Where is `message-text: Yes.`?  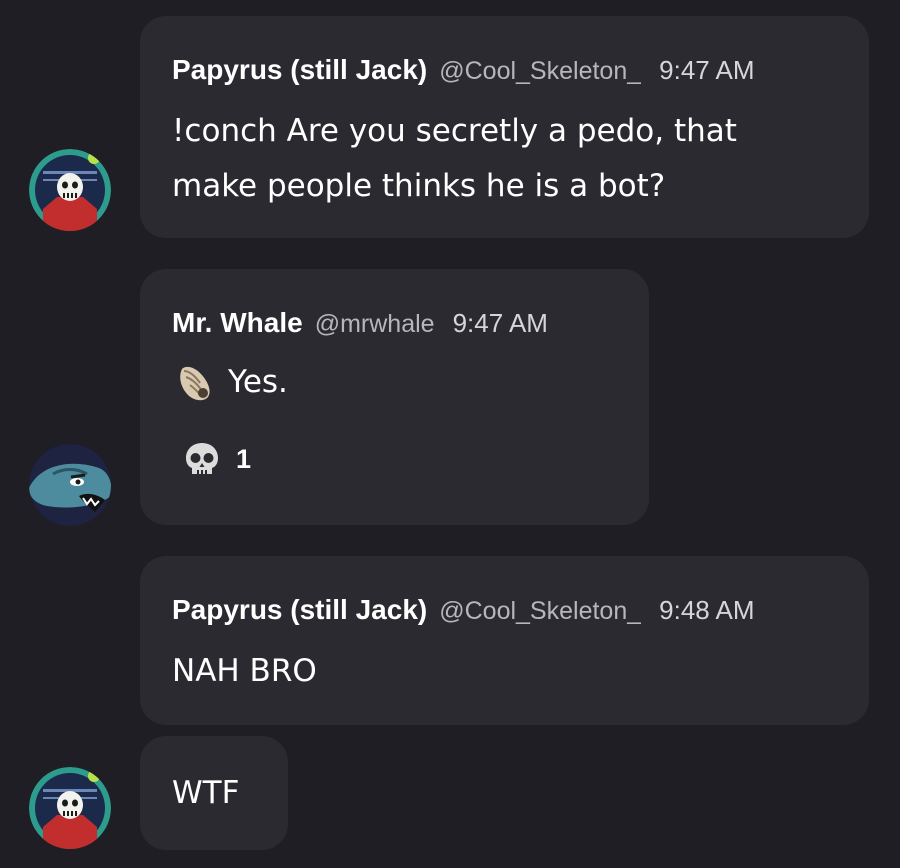
message-text: Yes. is located at coordinates (258, 382).